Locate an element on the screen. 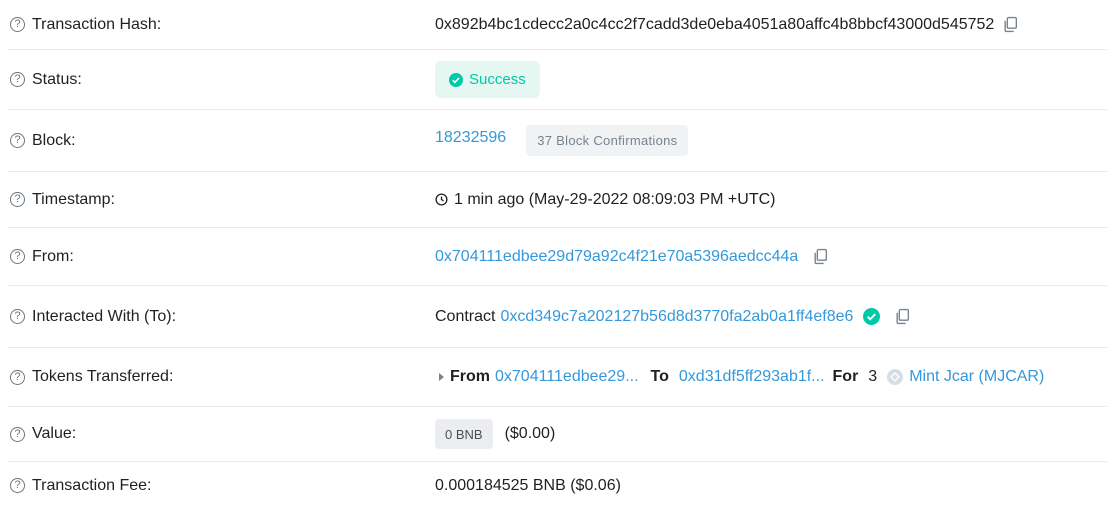  tokens-amount: 3 is located at coordinates (873, 376).